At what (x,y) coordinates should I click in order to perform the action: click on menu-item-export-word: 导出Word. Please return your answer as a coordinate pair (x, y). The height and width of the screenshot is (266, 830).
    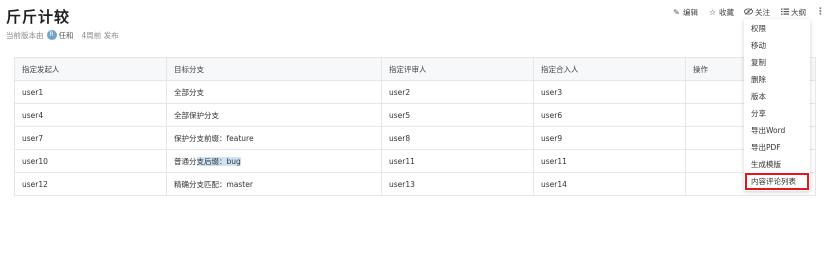
    Looking at the image, I should click on (777, 130).